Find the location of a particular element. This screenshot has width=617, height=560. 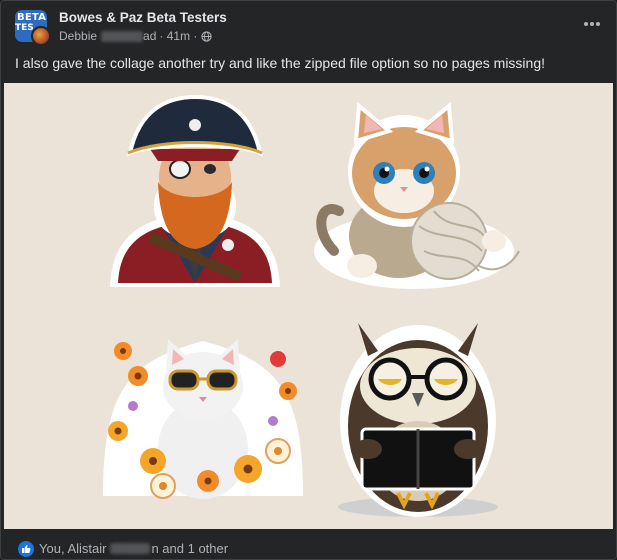

reactions-summary: You, Alistair n and 1 other is located at coordinates (133, 548).